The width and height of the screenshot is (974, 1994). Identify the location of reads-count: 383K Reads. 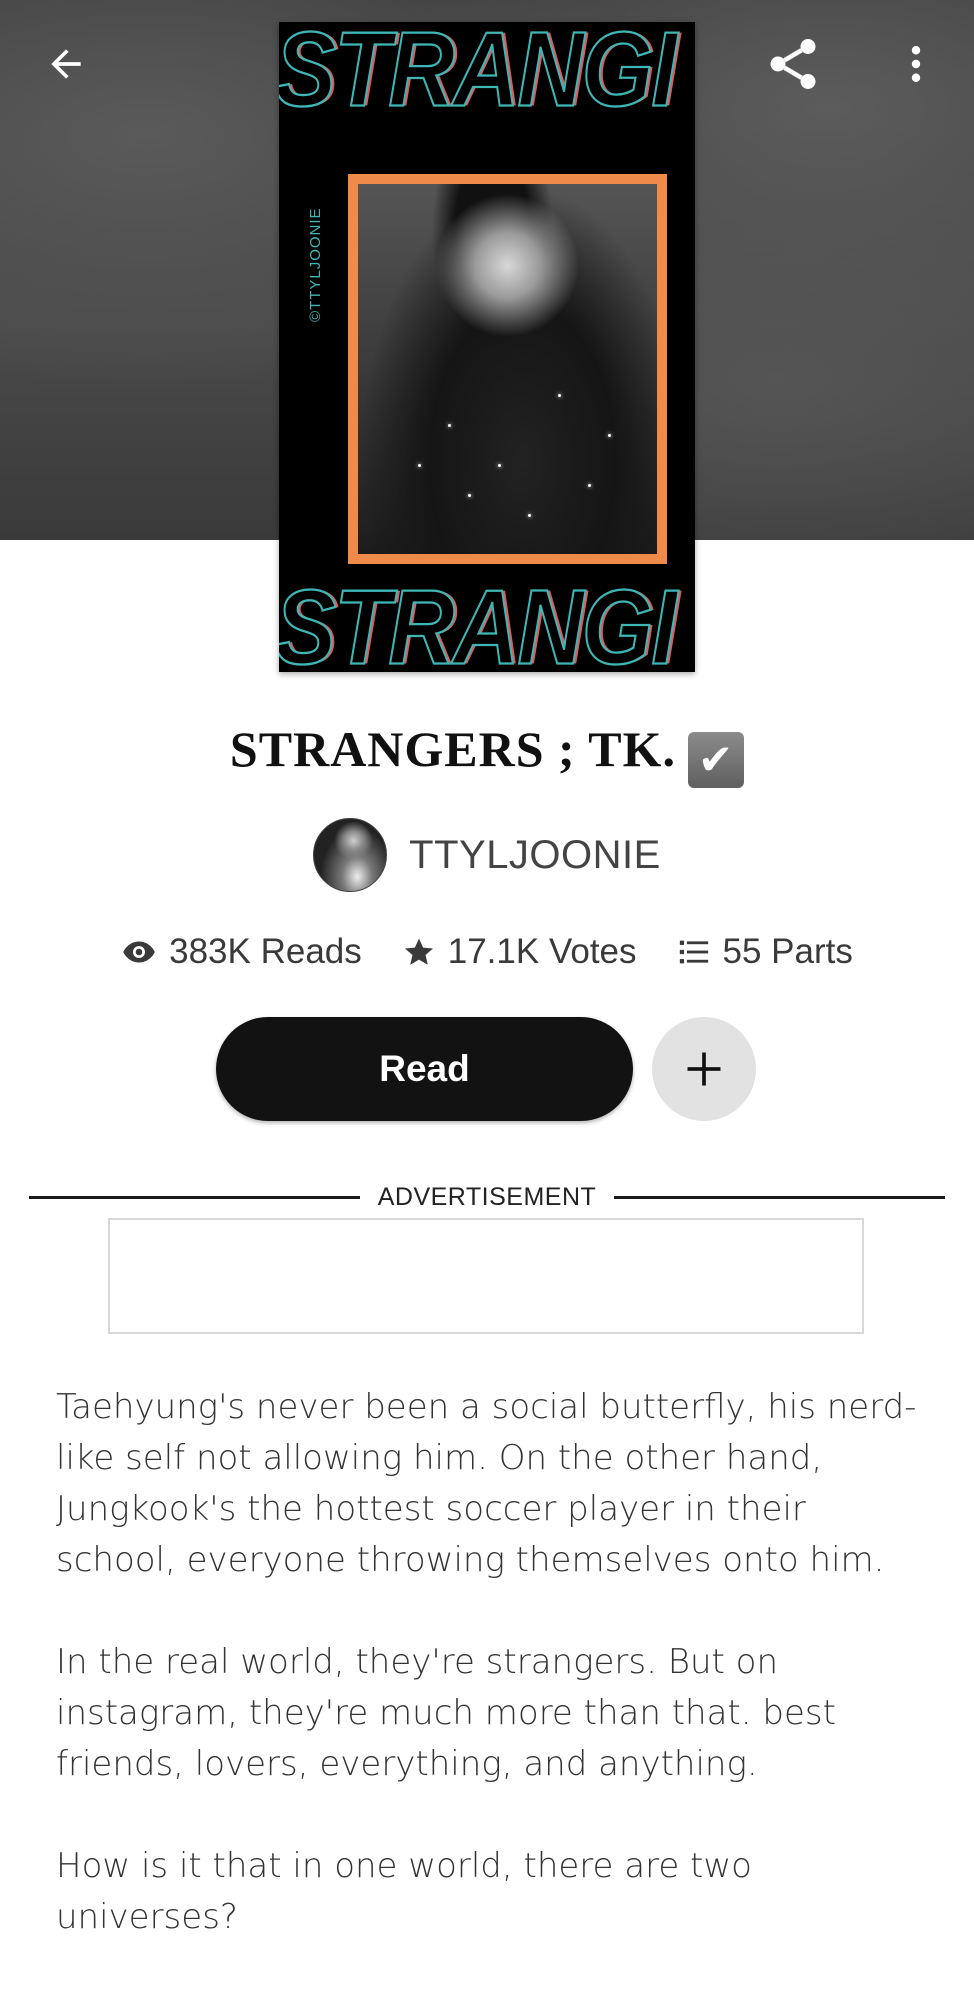
(265, 951).